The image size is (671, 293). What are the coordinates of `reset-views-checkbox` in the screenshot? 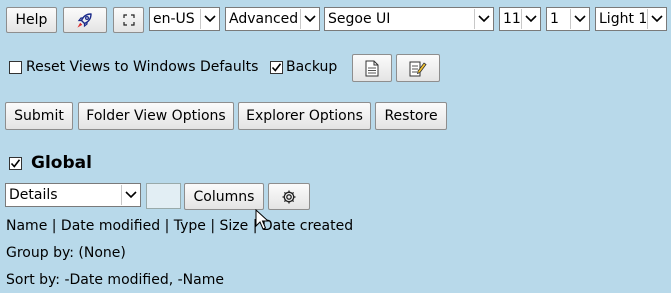 It's located at (15, 67).